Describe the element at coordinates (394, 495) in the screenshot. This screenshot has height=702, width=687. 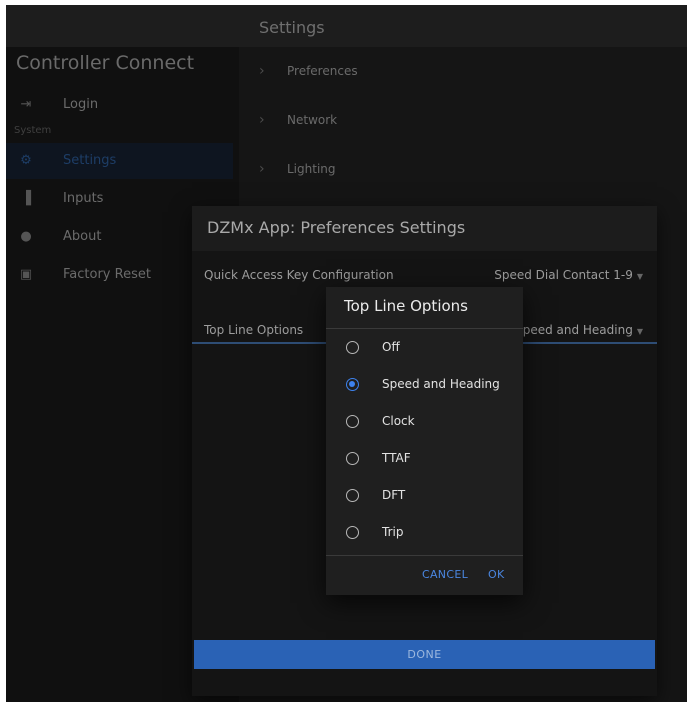
I see `option-label: DFT` at that location.